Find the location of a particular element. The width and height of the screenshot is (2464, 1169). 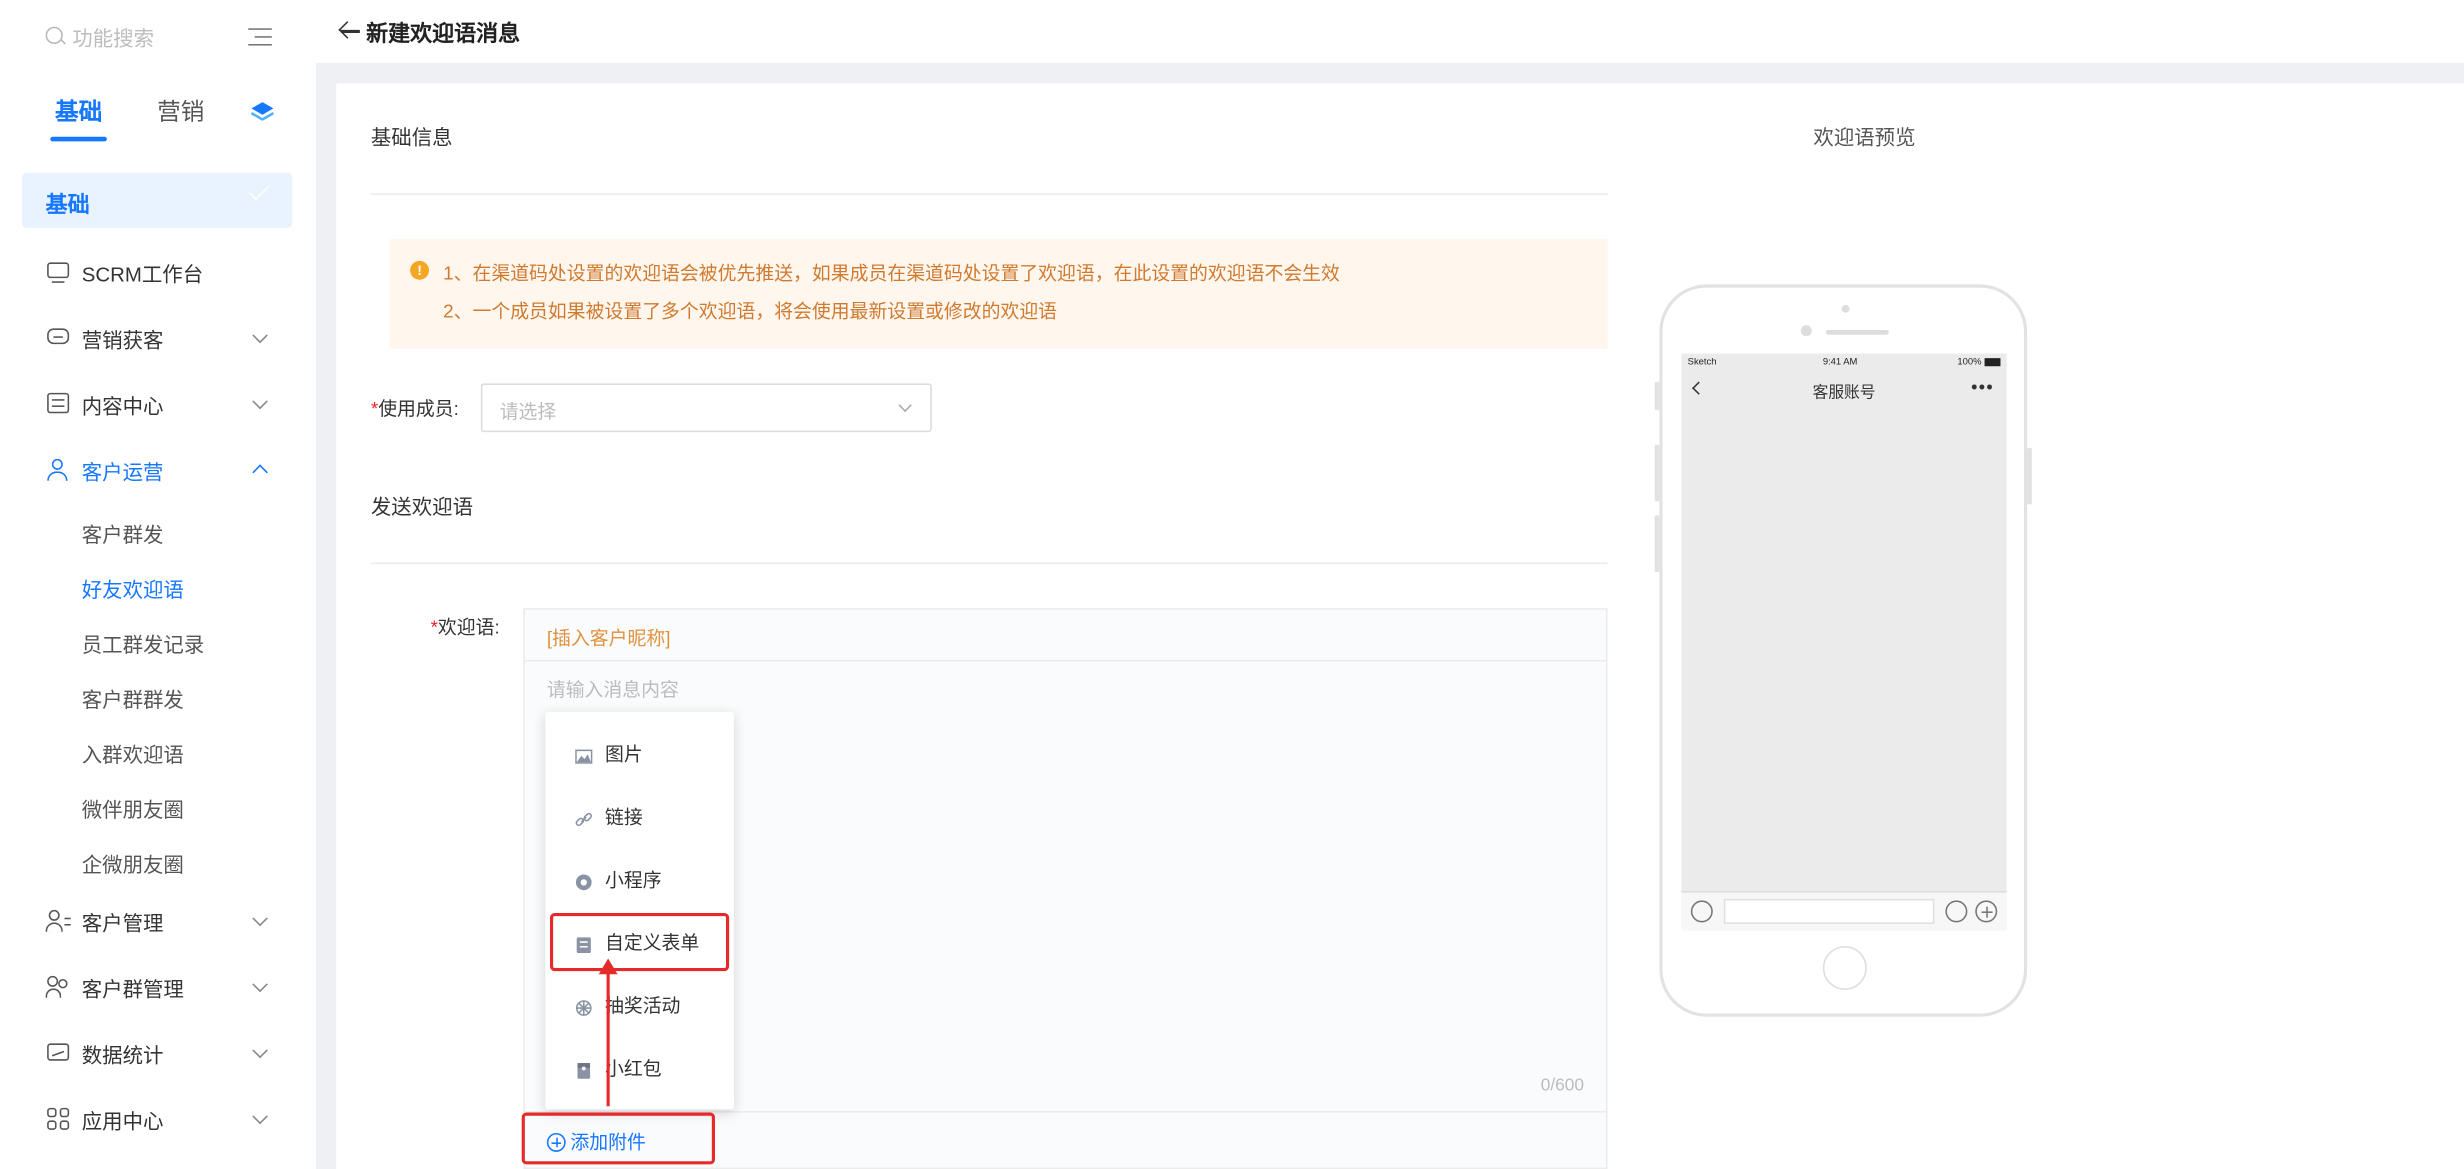

plus-circle-icon is located at coordinates (556, 1142).